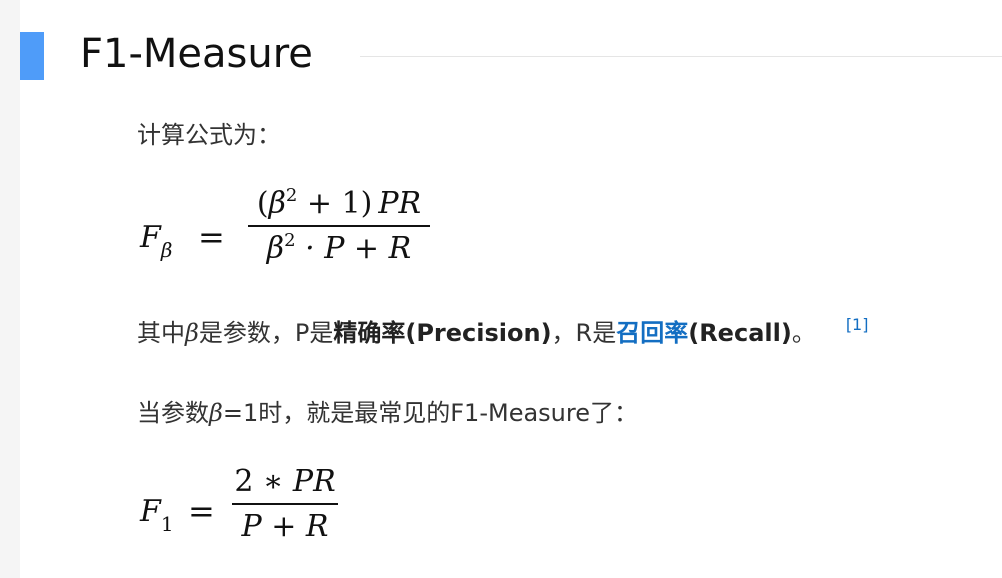 This screenshot has height=578, width=1002. I want to click on formula2-equals: =, so click(201, 511).